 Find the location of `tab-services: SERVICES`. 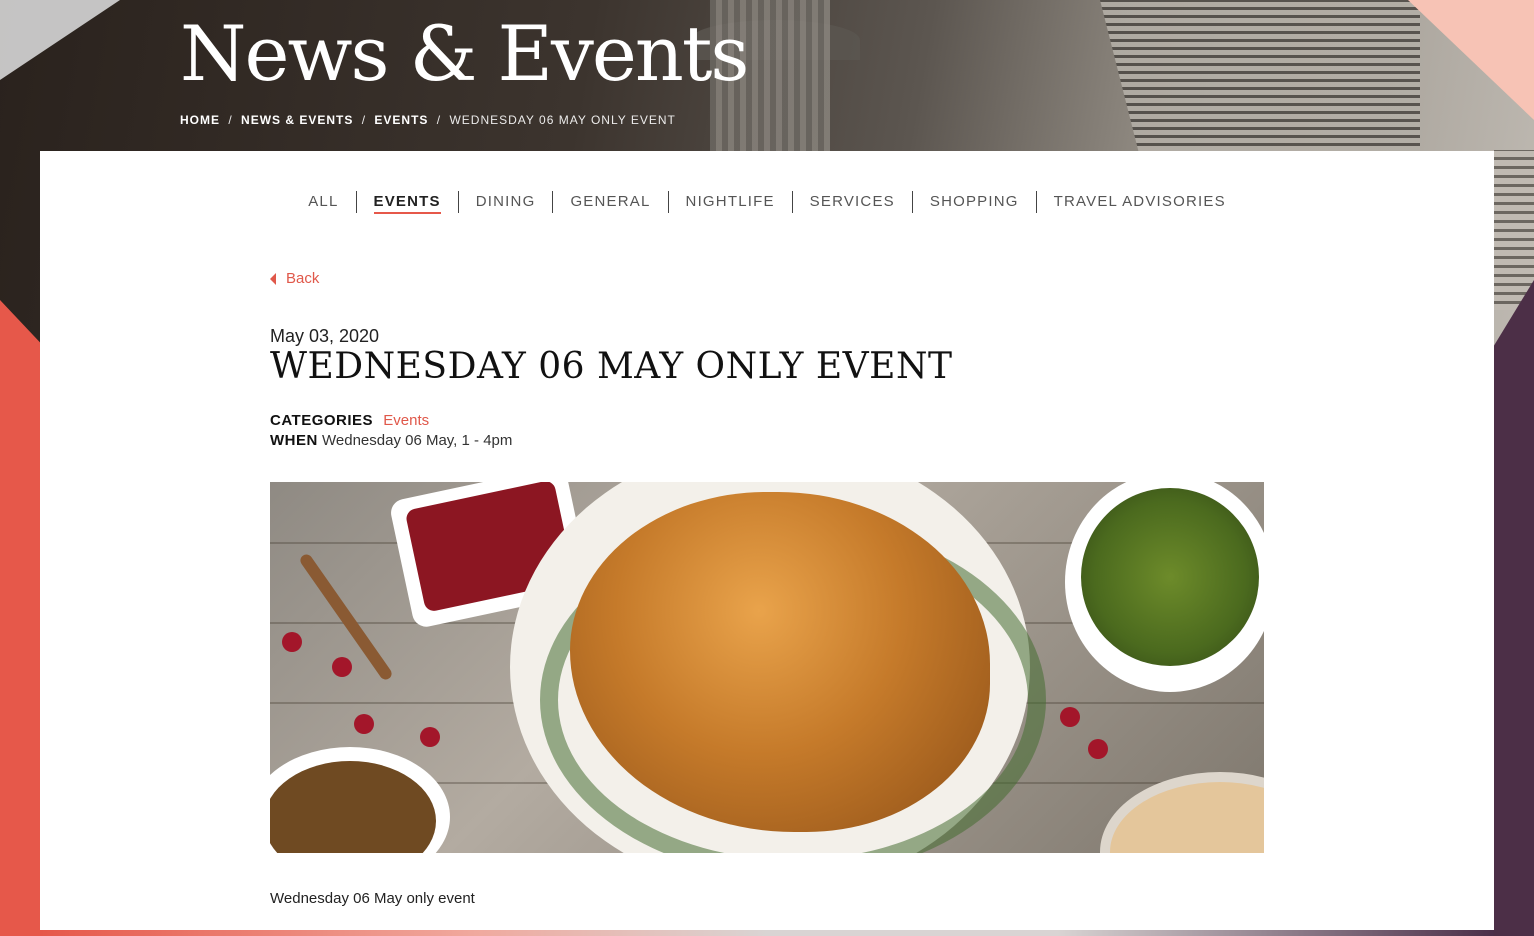

tab-services: SERVICES is located at coordinates (851, 202).